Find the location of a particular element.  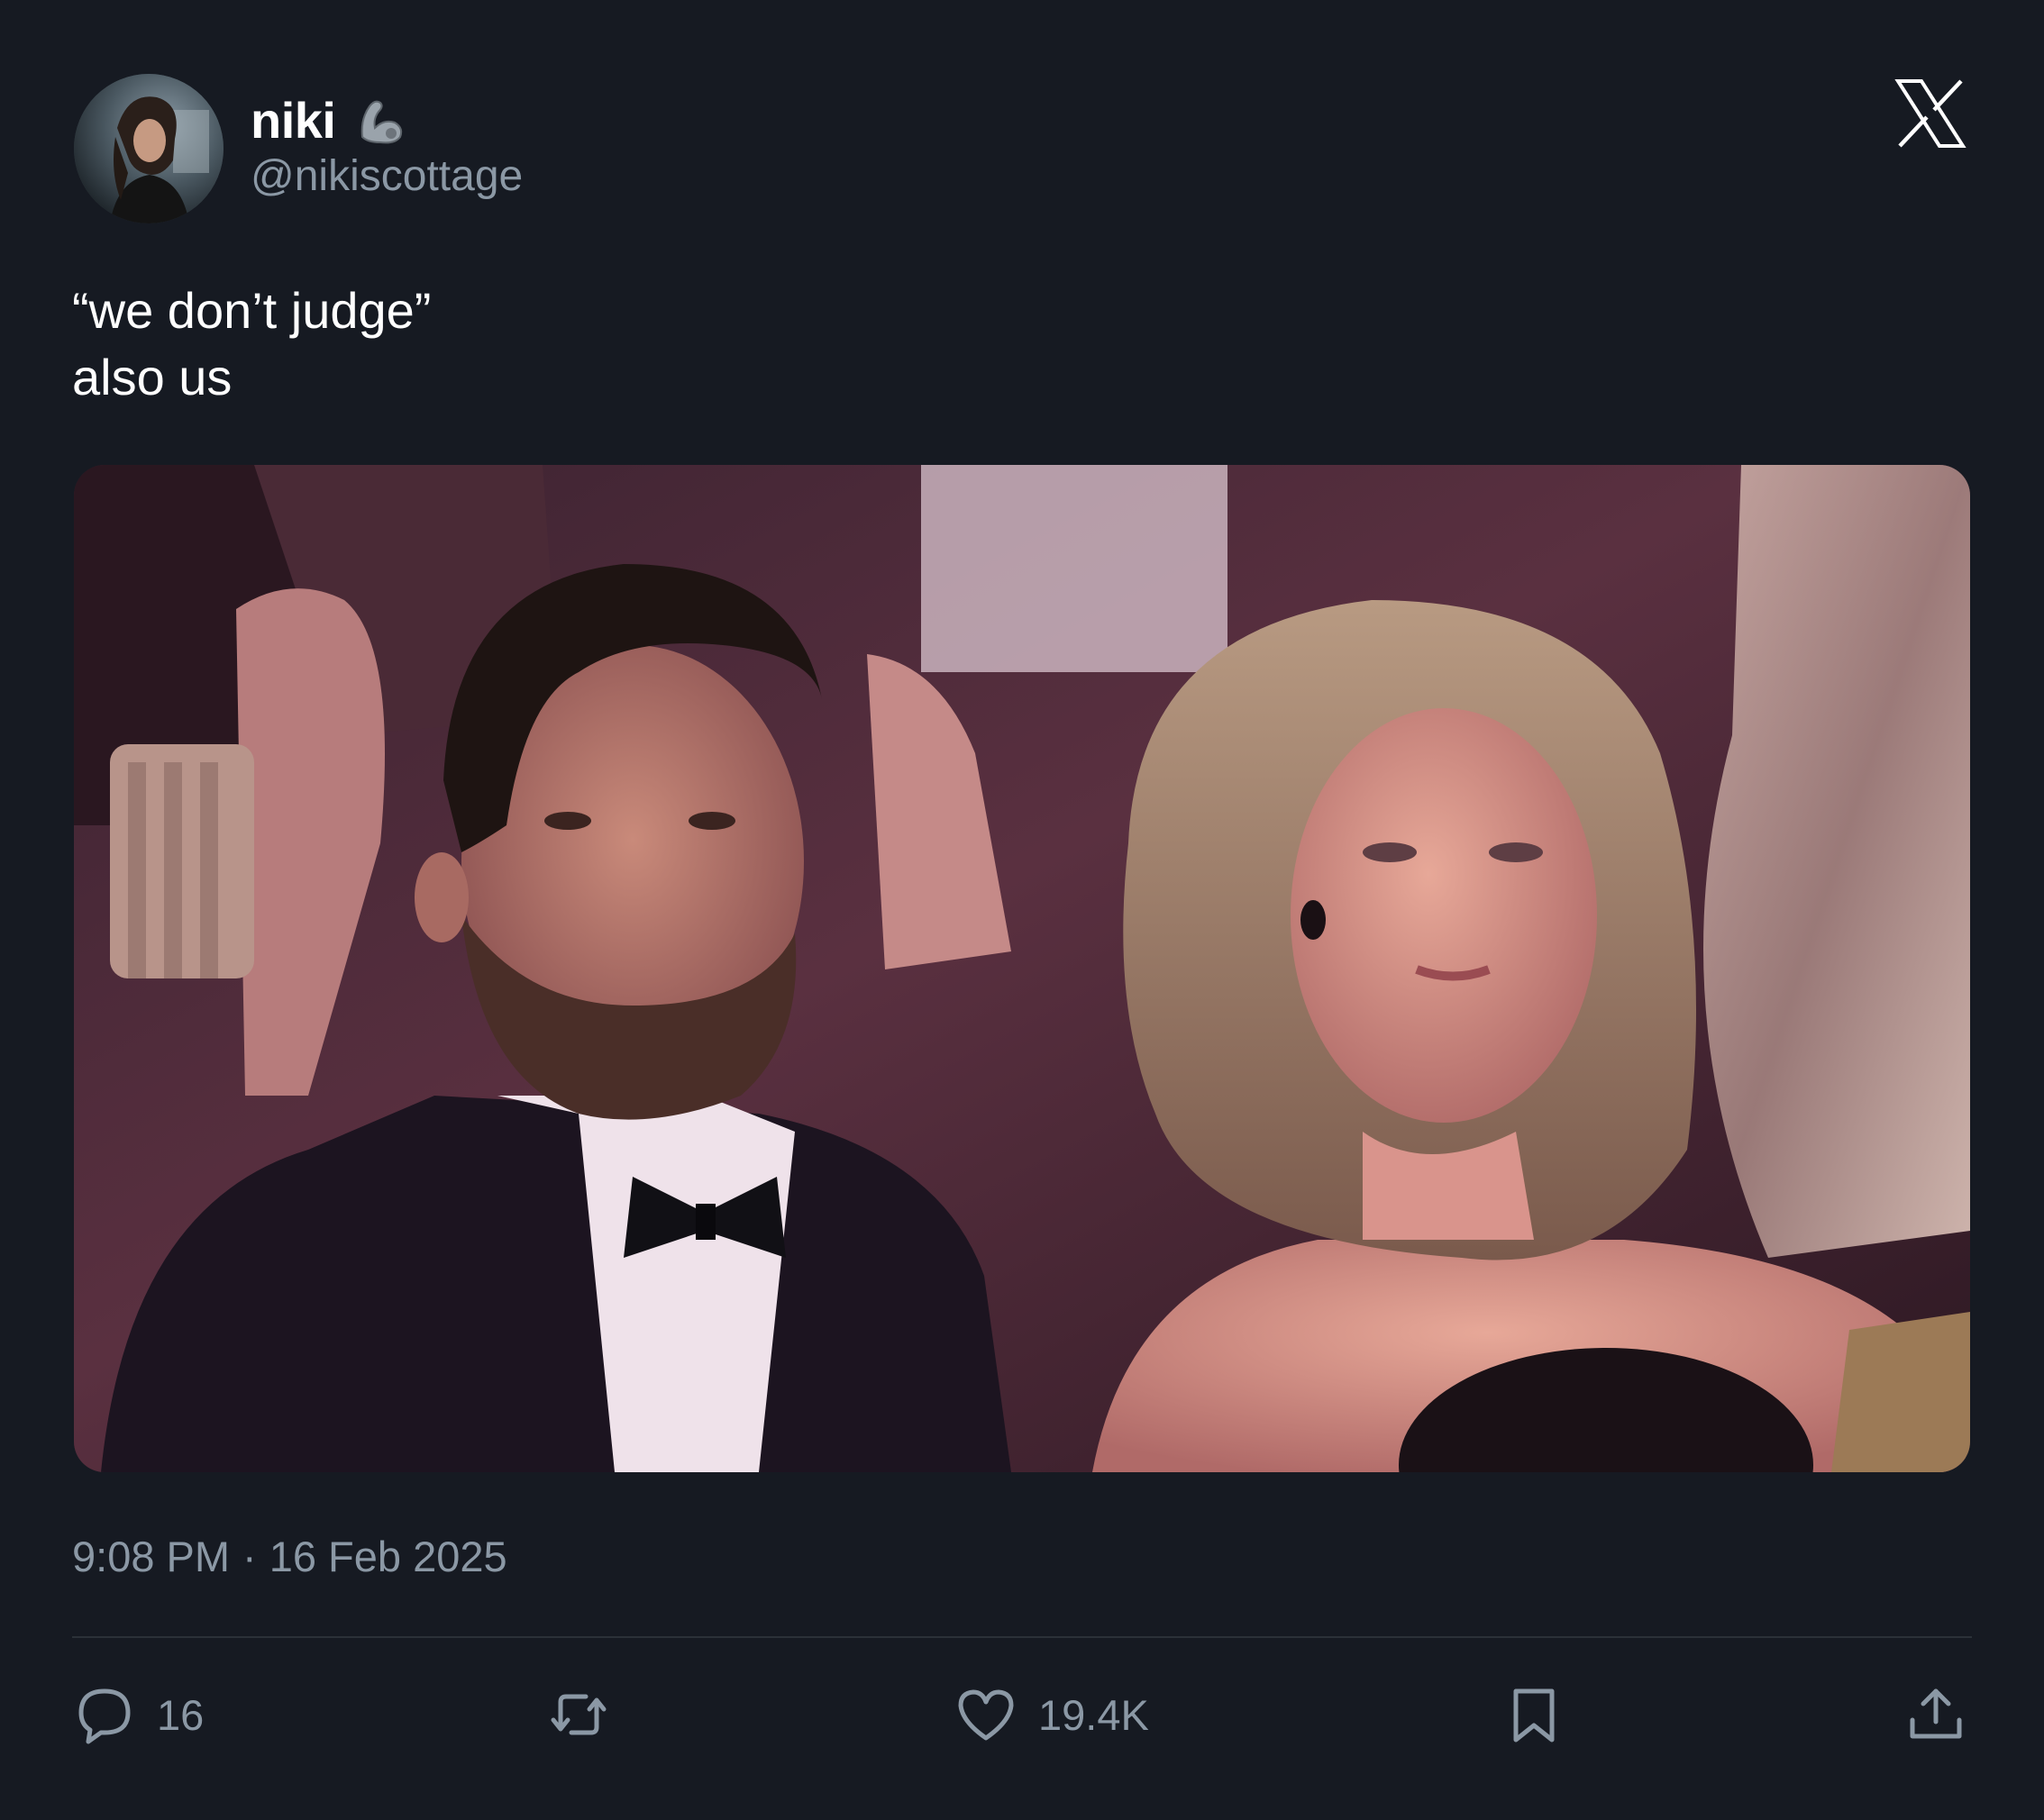

avatar-image is located at coordinates (149, 148).